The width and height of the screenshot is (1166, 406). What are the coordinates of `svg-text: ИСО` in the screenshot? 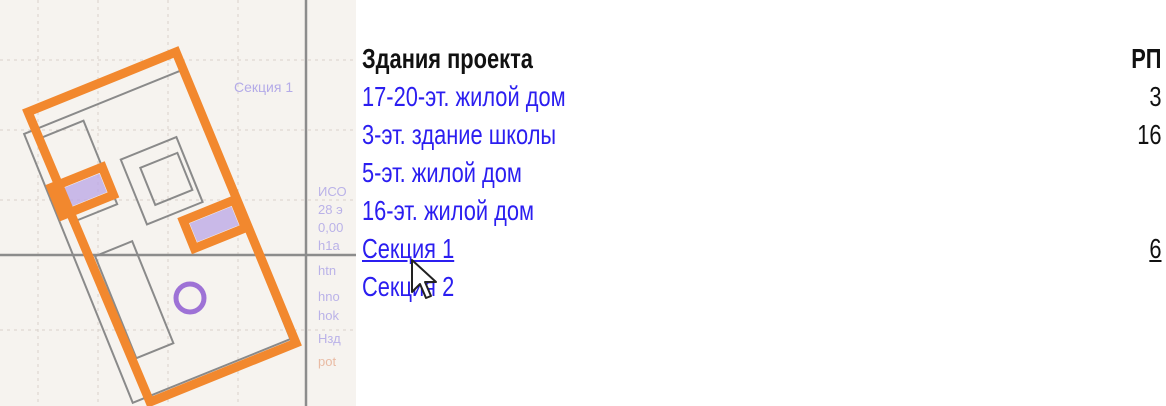 It's located at (332, 191).